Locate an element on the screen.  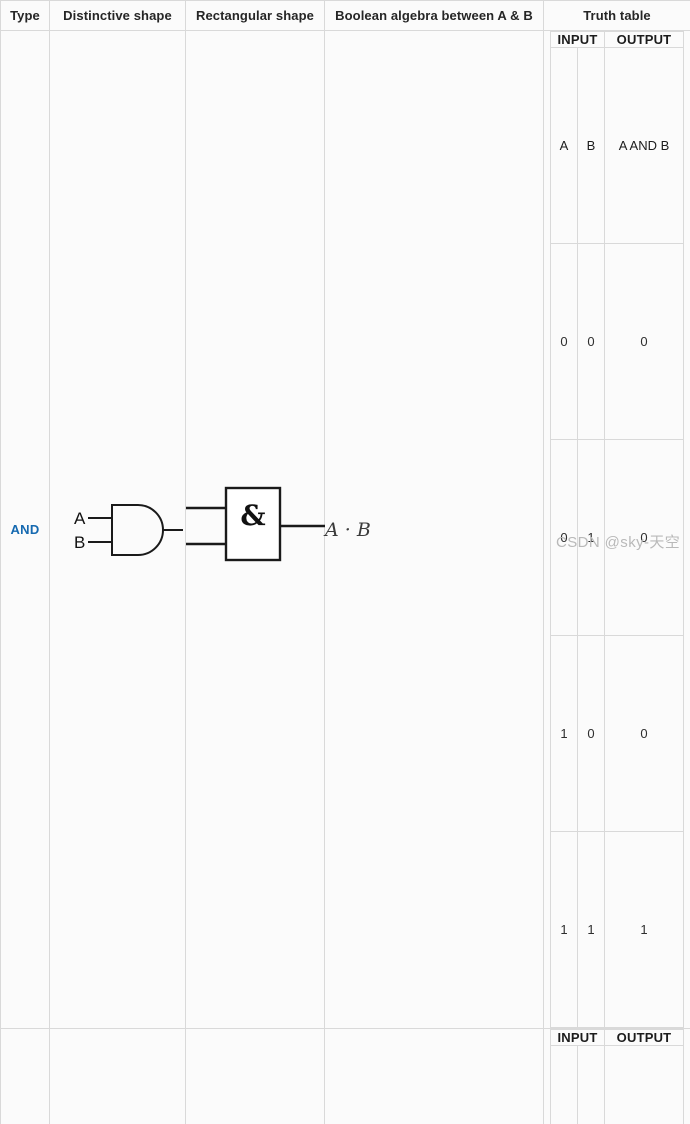
gate-type-or: OR is located at coordinates (25, 1076).